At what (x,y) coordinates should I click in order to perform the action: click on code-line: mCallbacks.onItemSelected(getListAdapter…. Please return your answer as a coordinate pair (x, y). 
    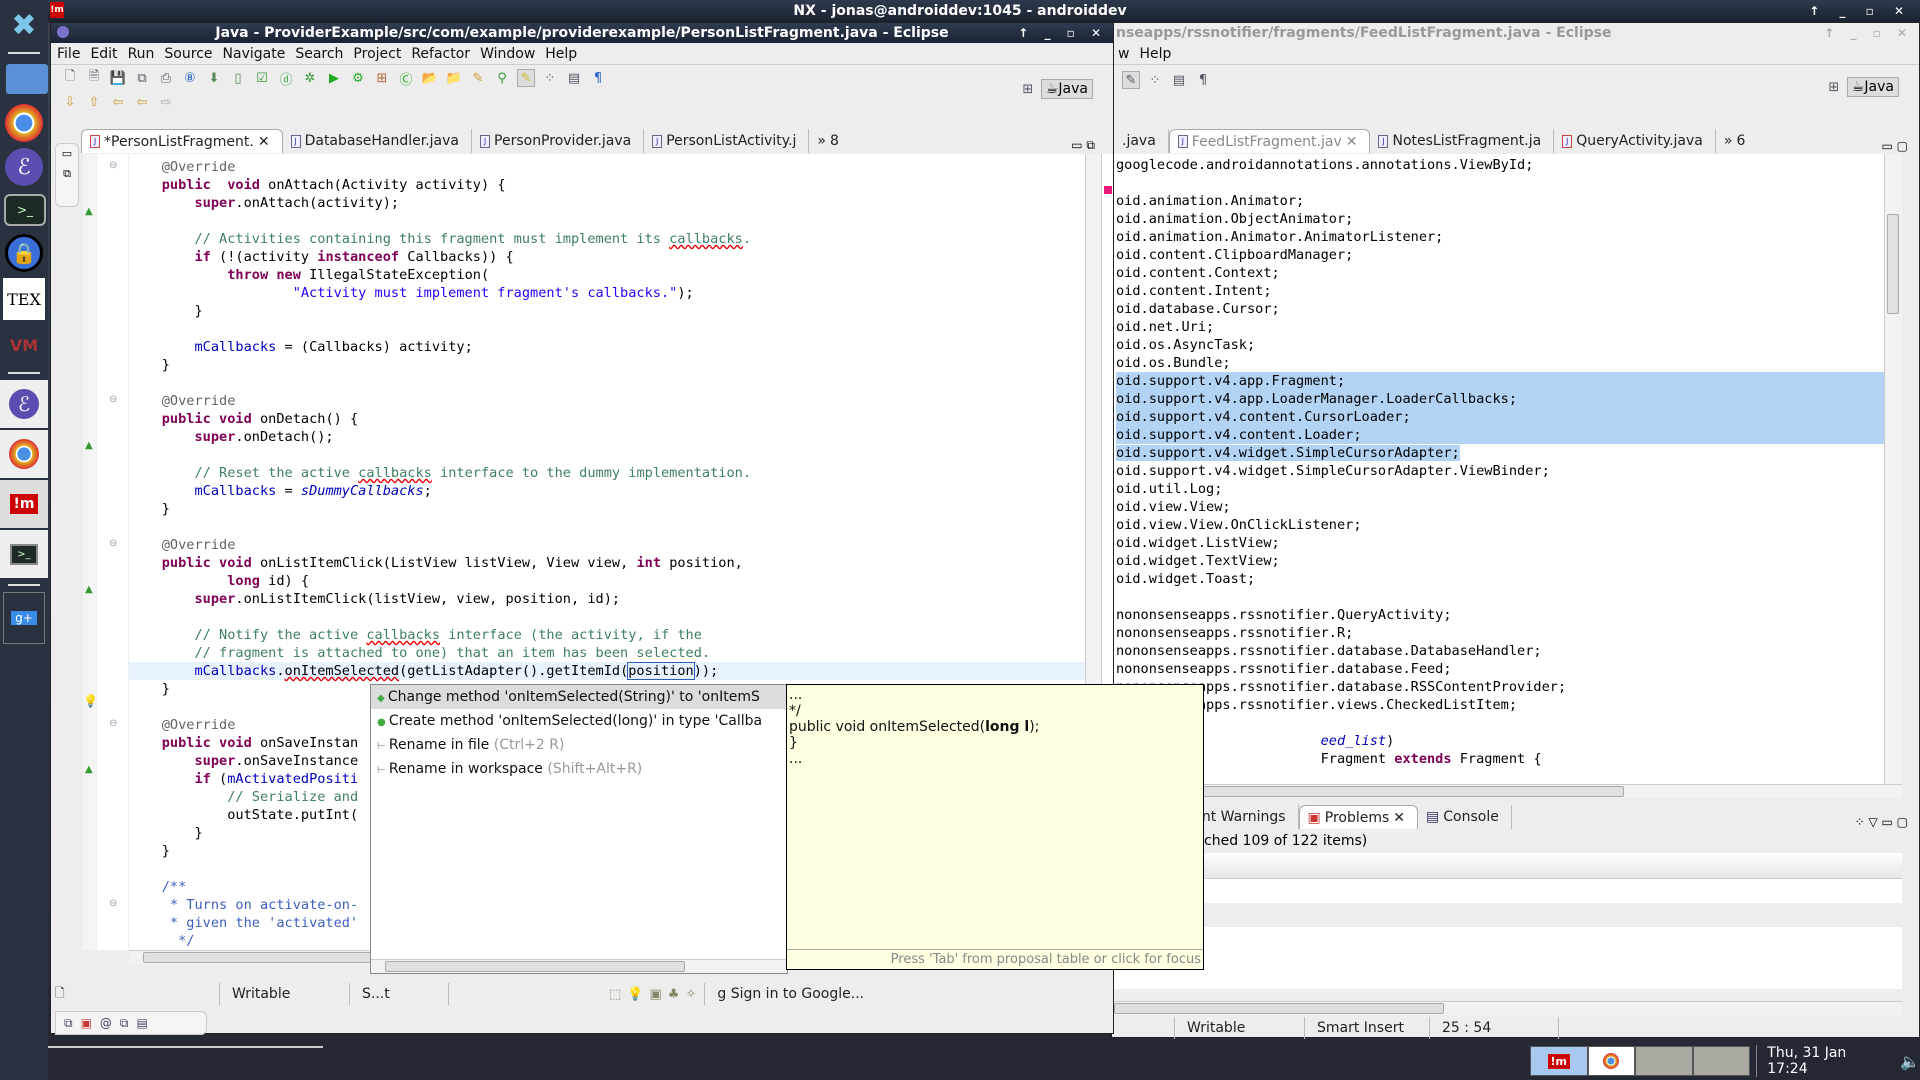
    Looking at the image, I should click on (615, 671).